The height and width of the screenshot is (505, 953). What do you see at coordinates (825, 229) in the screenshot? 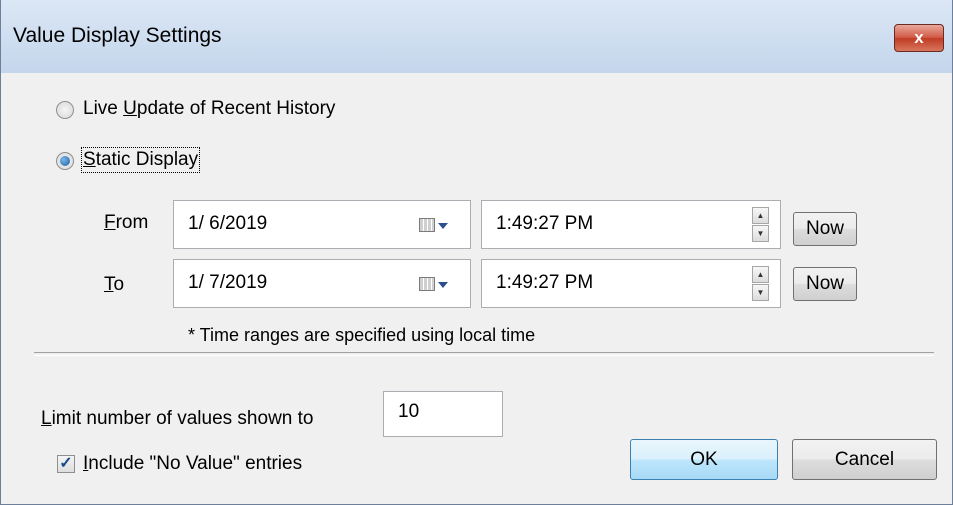
I see `from-now-button: Now` at bounding box center [825, 229].